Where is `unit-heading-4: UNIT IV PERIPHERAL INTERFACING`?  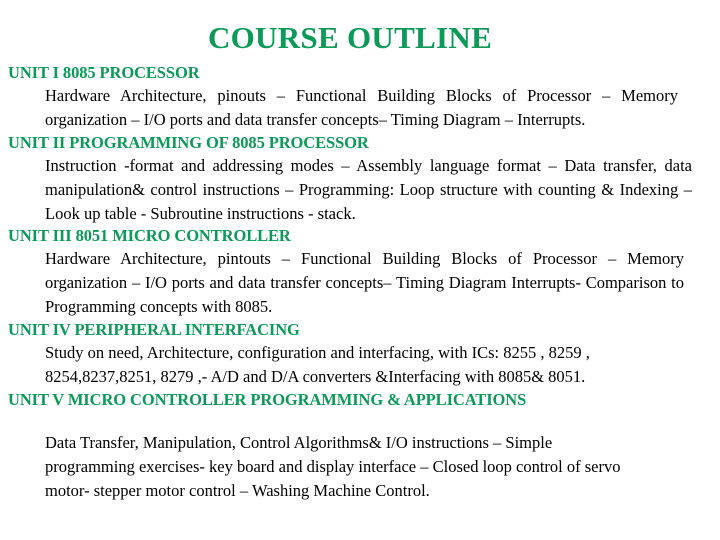
unit-heading-4: UNIT IV PERIPHERAL INTERFACING is located at coordinates (154, 330).